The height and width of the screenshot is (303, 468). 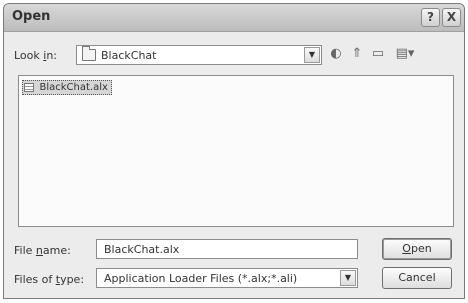 I want to click on file-name-input: BlackChat.alx, so click(x=227, y=249).